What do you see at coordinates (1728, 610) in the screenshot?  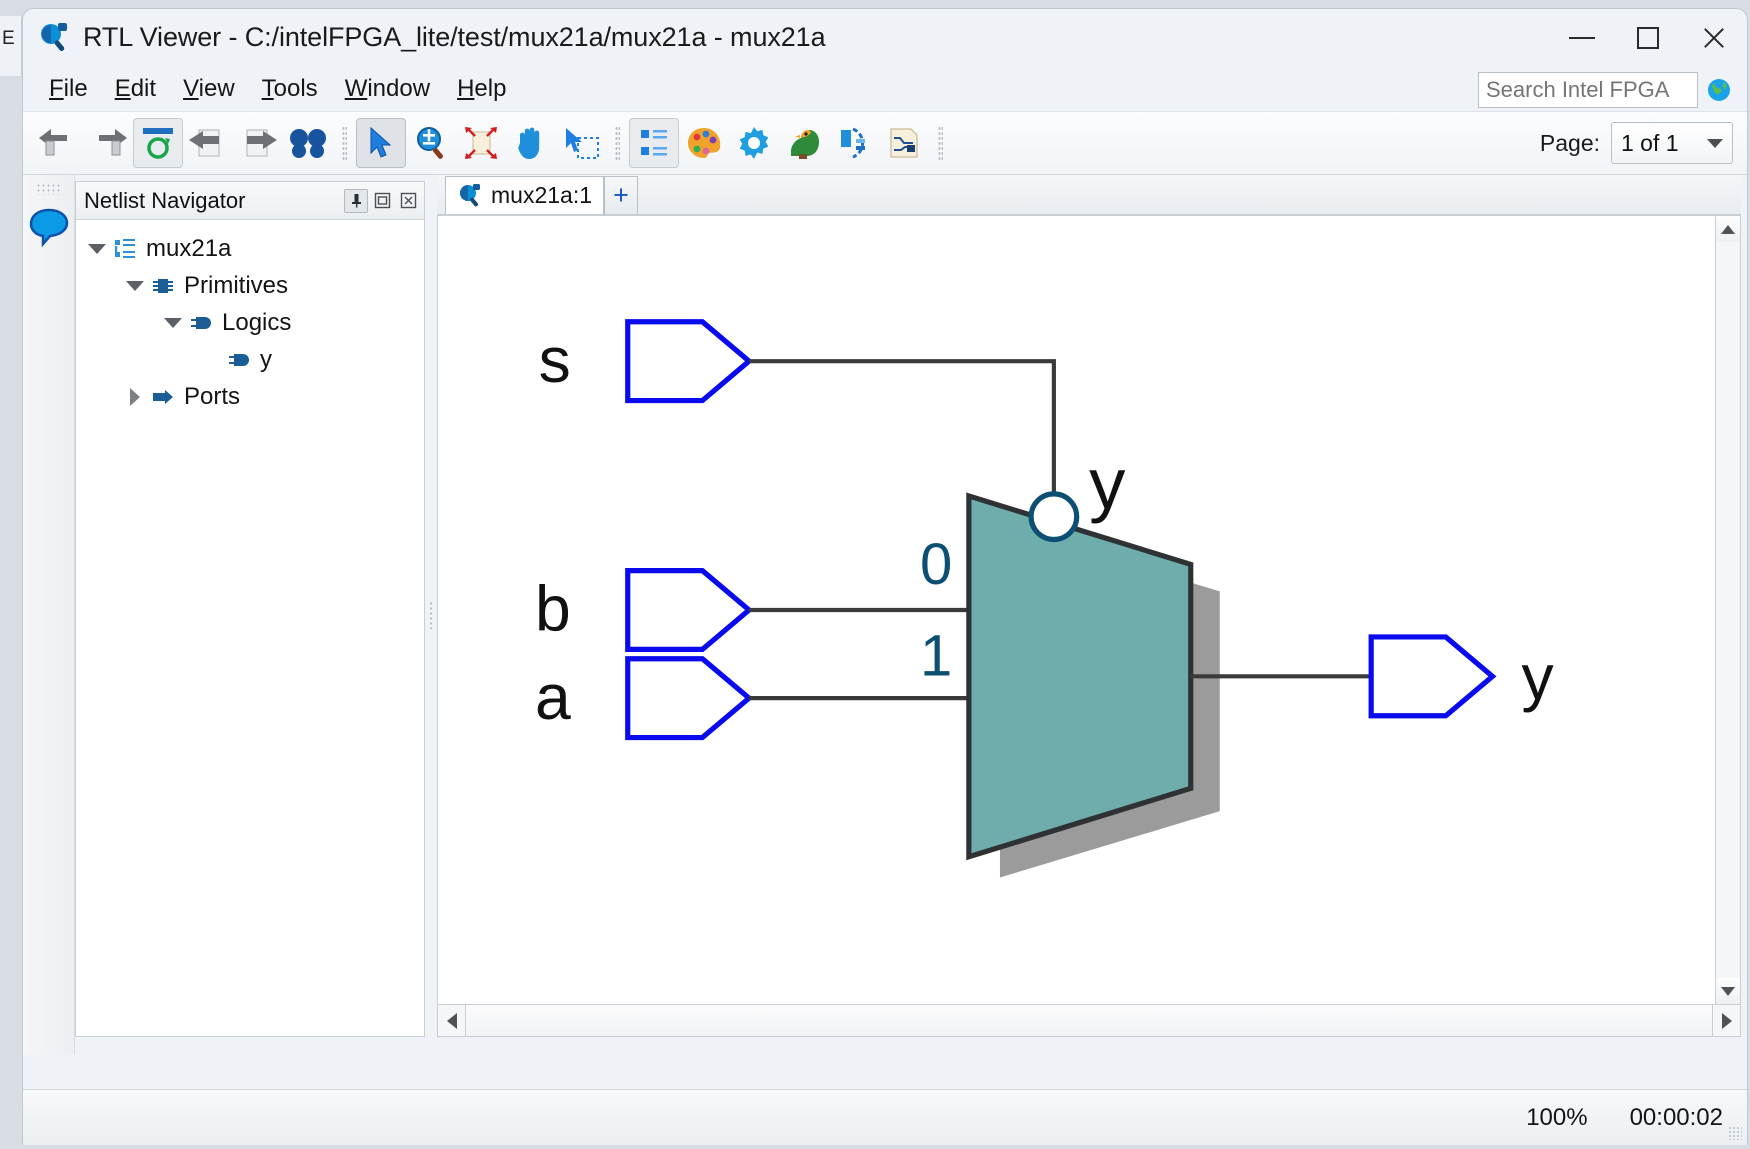 I see `canvas-vertical-scrollbar` at bounding box center [1728, 610].